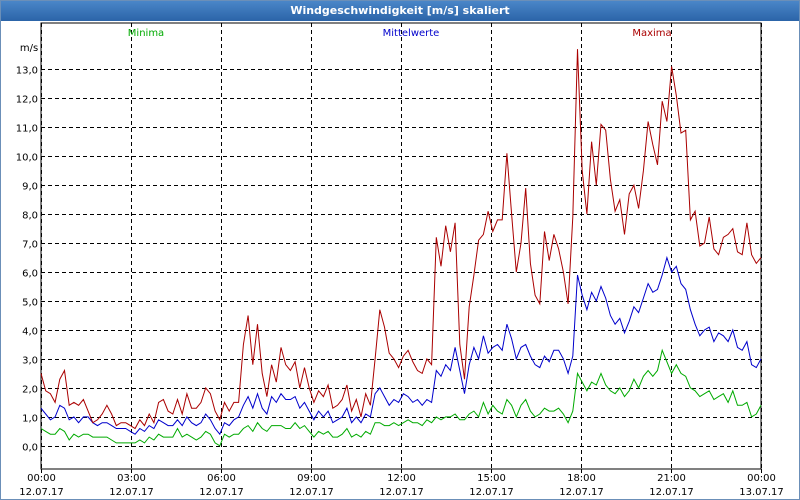 The height and width of the screenshot is (500, 800). What do you see at coordinates (581, 478) in the screenshot?
I see `x-tick-label-time: 18:00` at bounding box center [581, 478].